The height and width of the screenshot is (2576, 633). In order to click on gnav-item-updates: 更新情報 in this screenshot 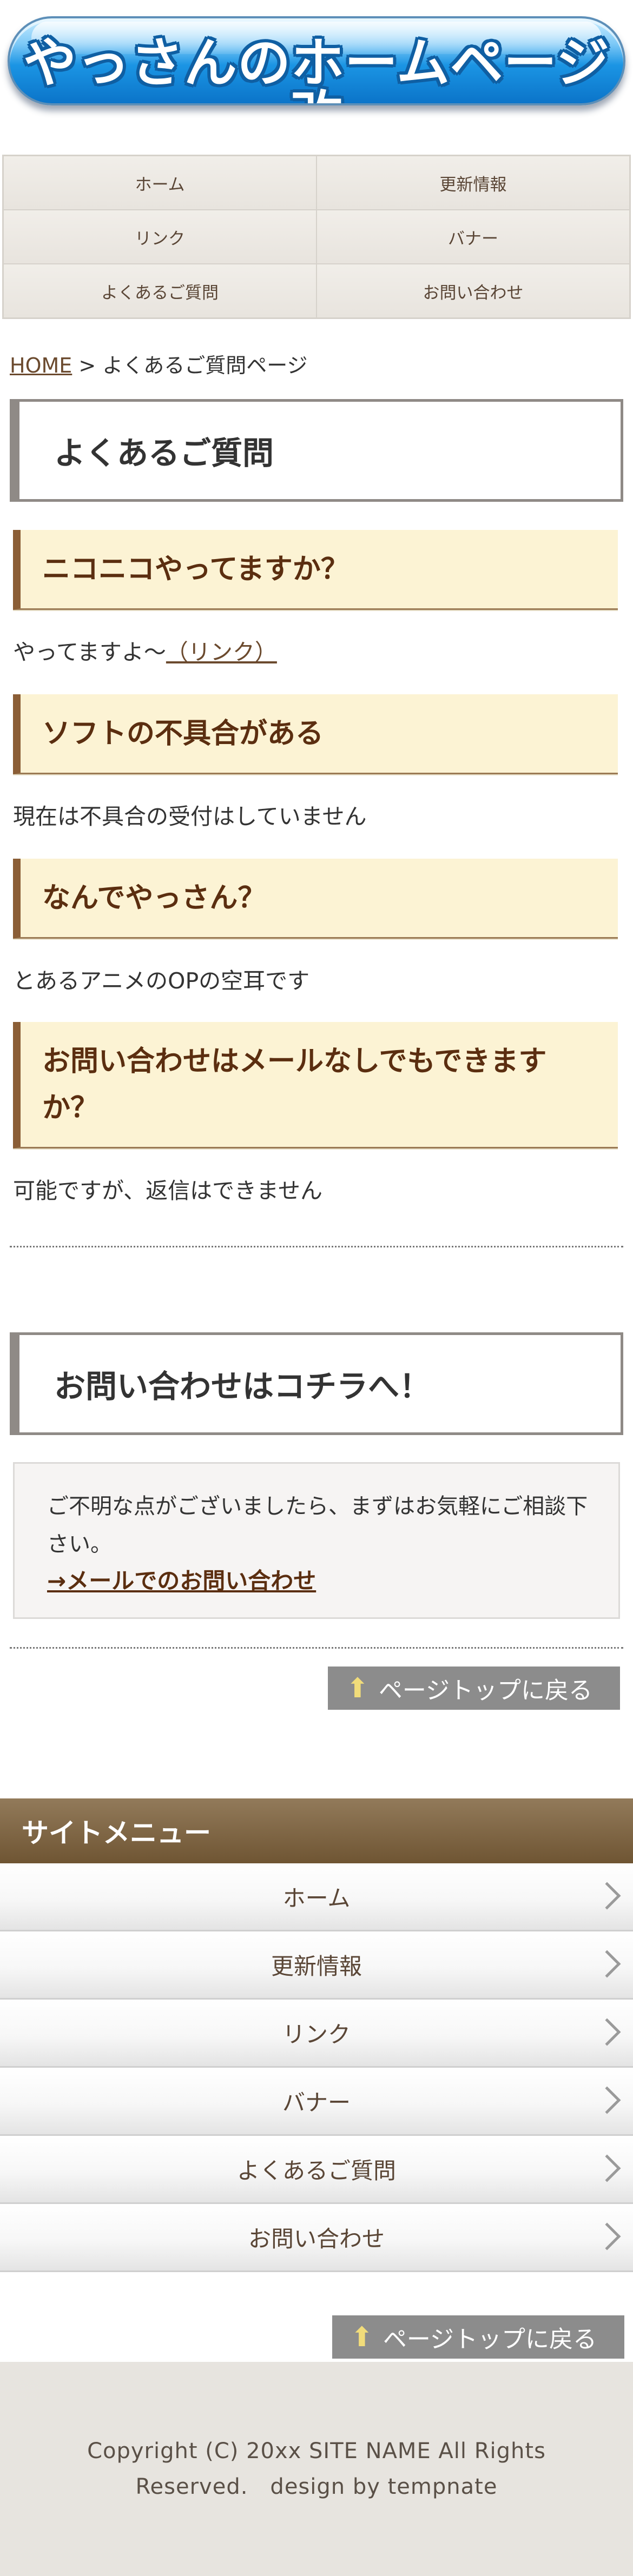, I will do `click(473, 183)`.